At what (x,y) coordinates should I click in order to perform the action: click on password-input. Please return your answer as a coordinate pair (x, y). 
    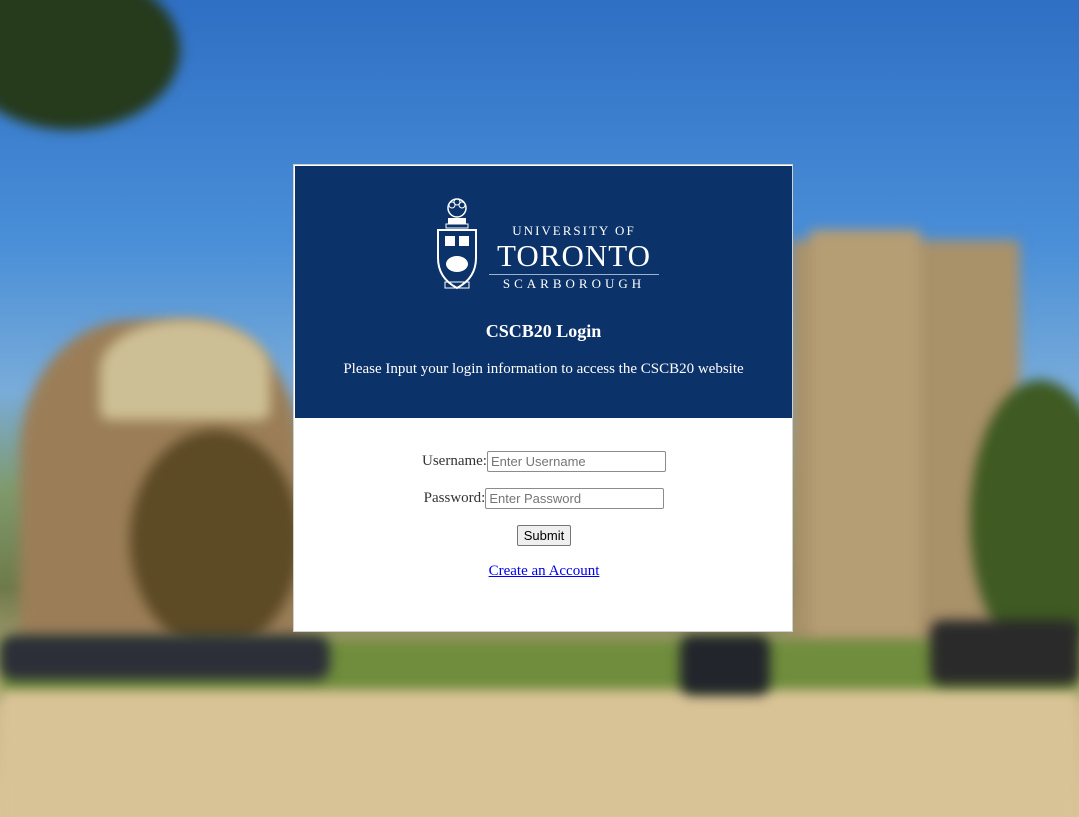
    Looking at the image, I should click on (575, 498).